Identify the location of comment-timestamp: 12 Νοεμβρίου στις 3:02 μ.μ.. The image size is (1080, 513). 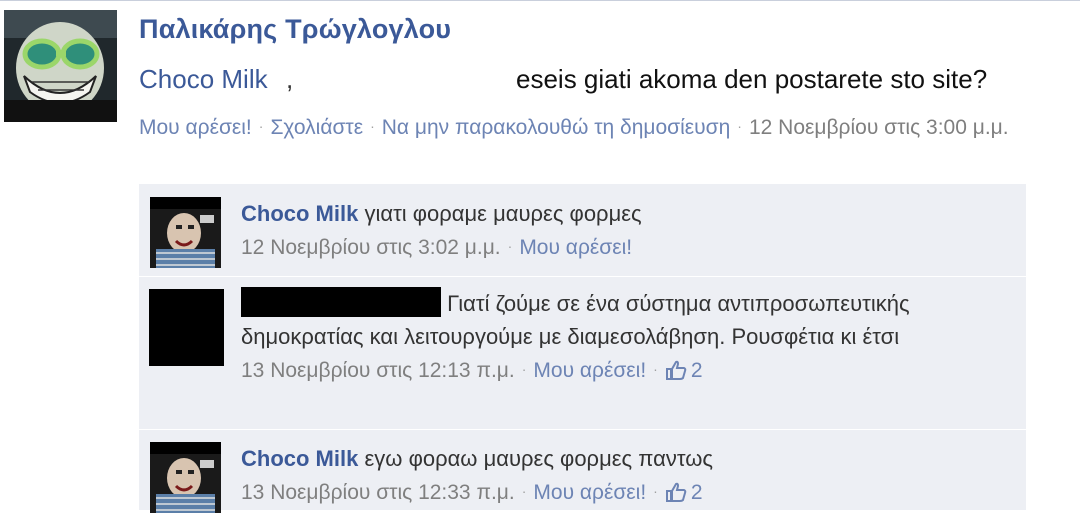
(371, 247).